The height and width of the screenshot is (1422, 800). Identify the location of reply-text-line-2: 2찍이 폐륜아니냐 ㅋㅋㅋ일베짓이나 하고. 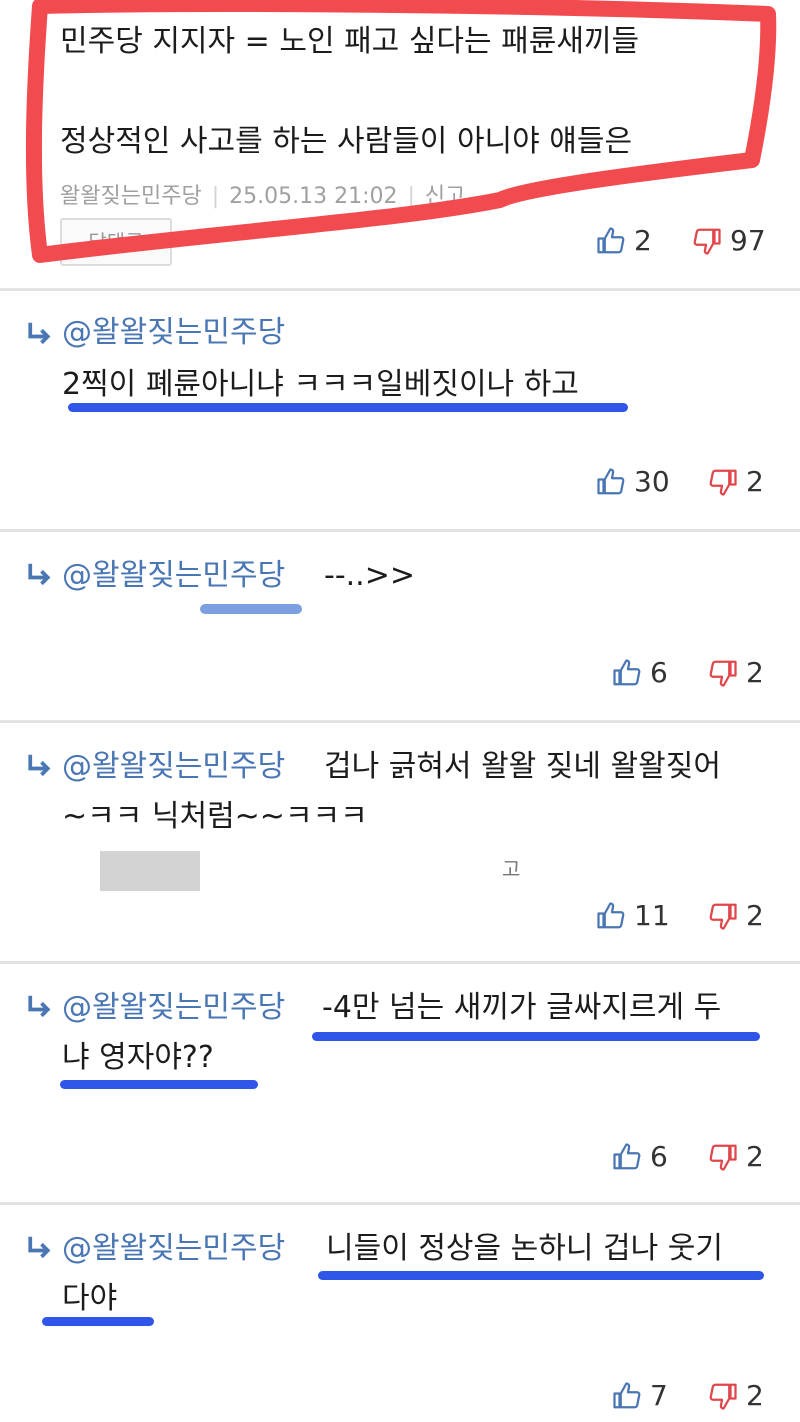
(320, 384).